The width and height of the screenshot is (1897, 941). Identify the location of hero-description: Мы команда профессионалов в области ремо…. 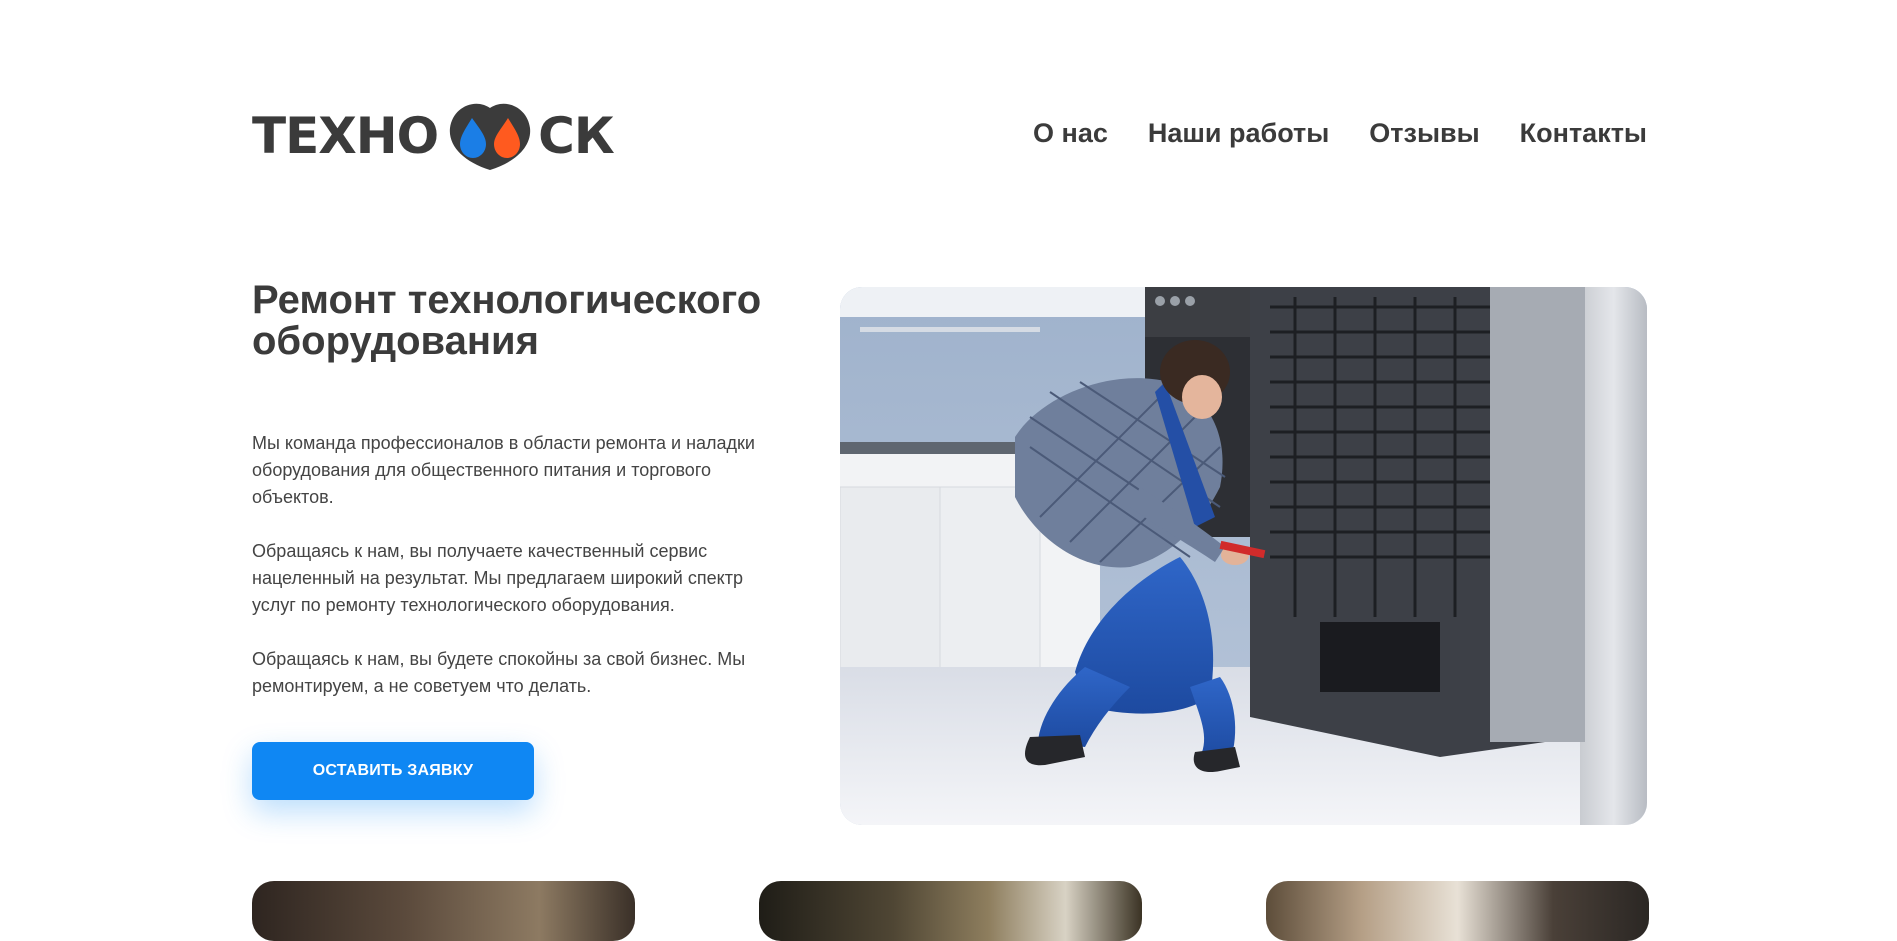
(512, 578).